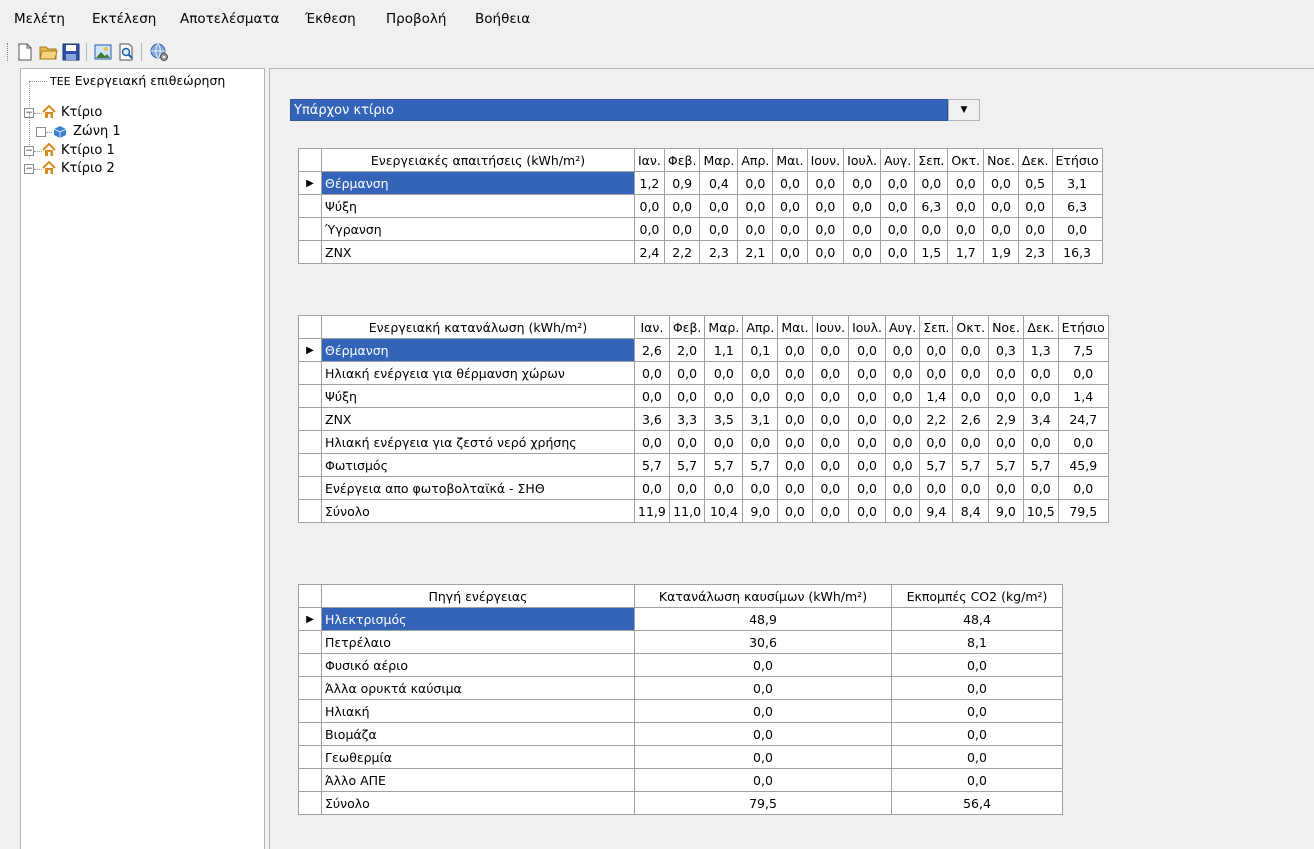 Image resolution: width=1314 pixels, height=849 pixels. I want to click on row-category-cell: Ηλιακή ενέργεια για ζεστό νερό χρήσης, so click(478, 442).